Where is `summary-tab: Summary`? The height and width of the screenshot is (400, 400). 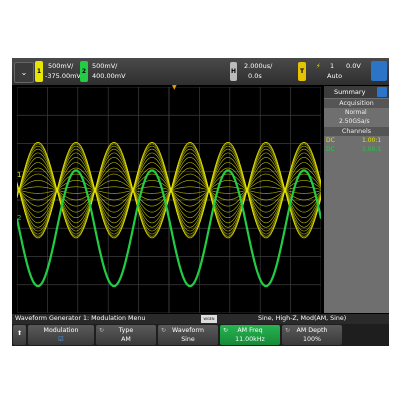
summary-tab: Summary is located at coordinates (356, 92).